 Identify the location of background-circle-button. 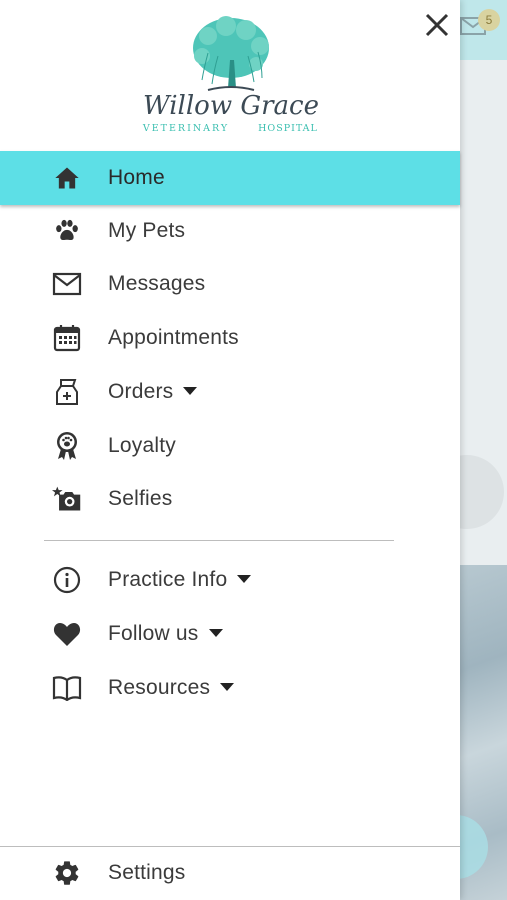
(482, 492).